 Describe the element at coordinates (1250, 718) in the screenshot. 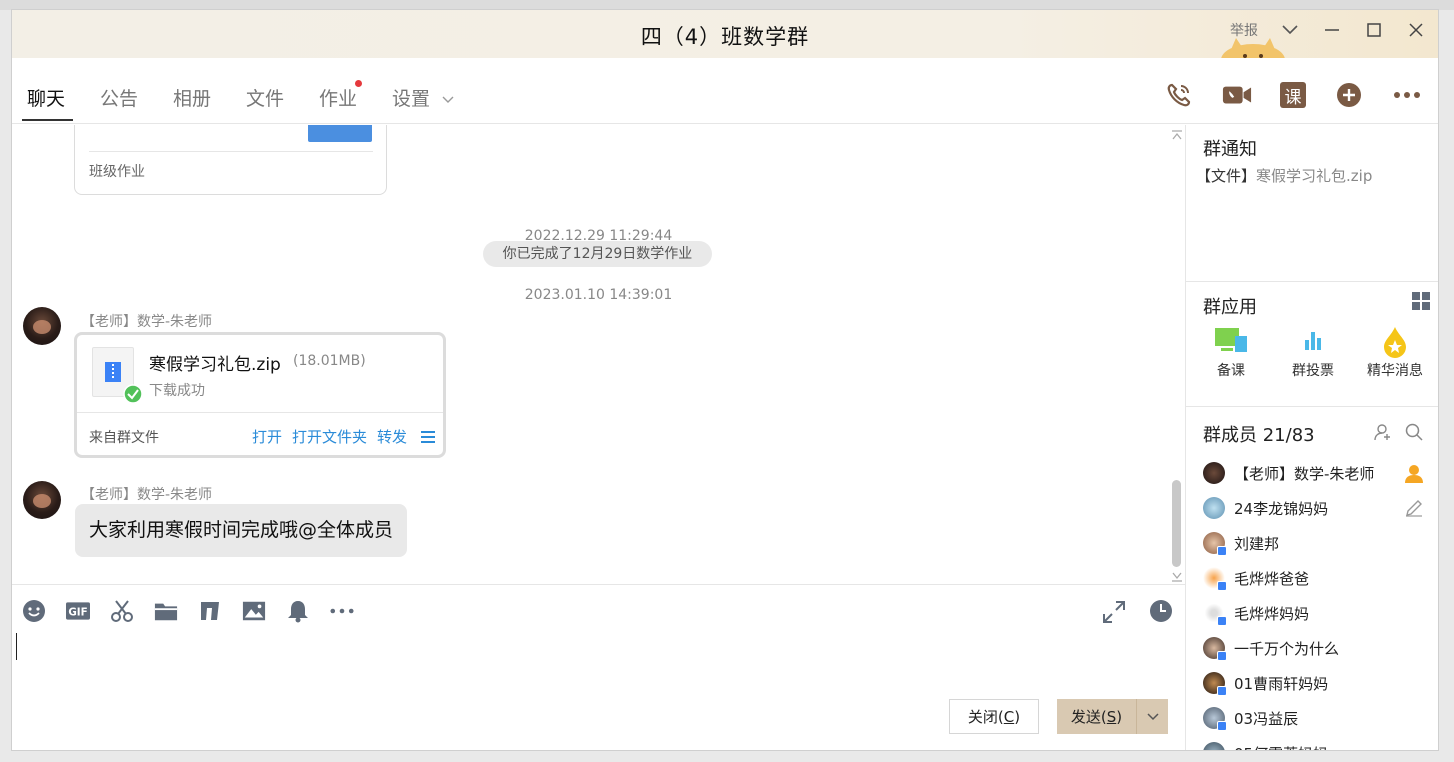

I see `member-item: 03冯益辰` at that location.